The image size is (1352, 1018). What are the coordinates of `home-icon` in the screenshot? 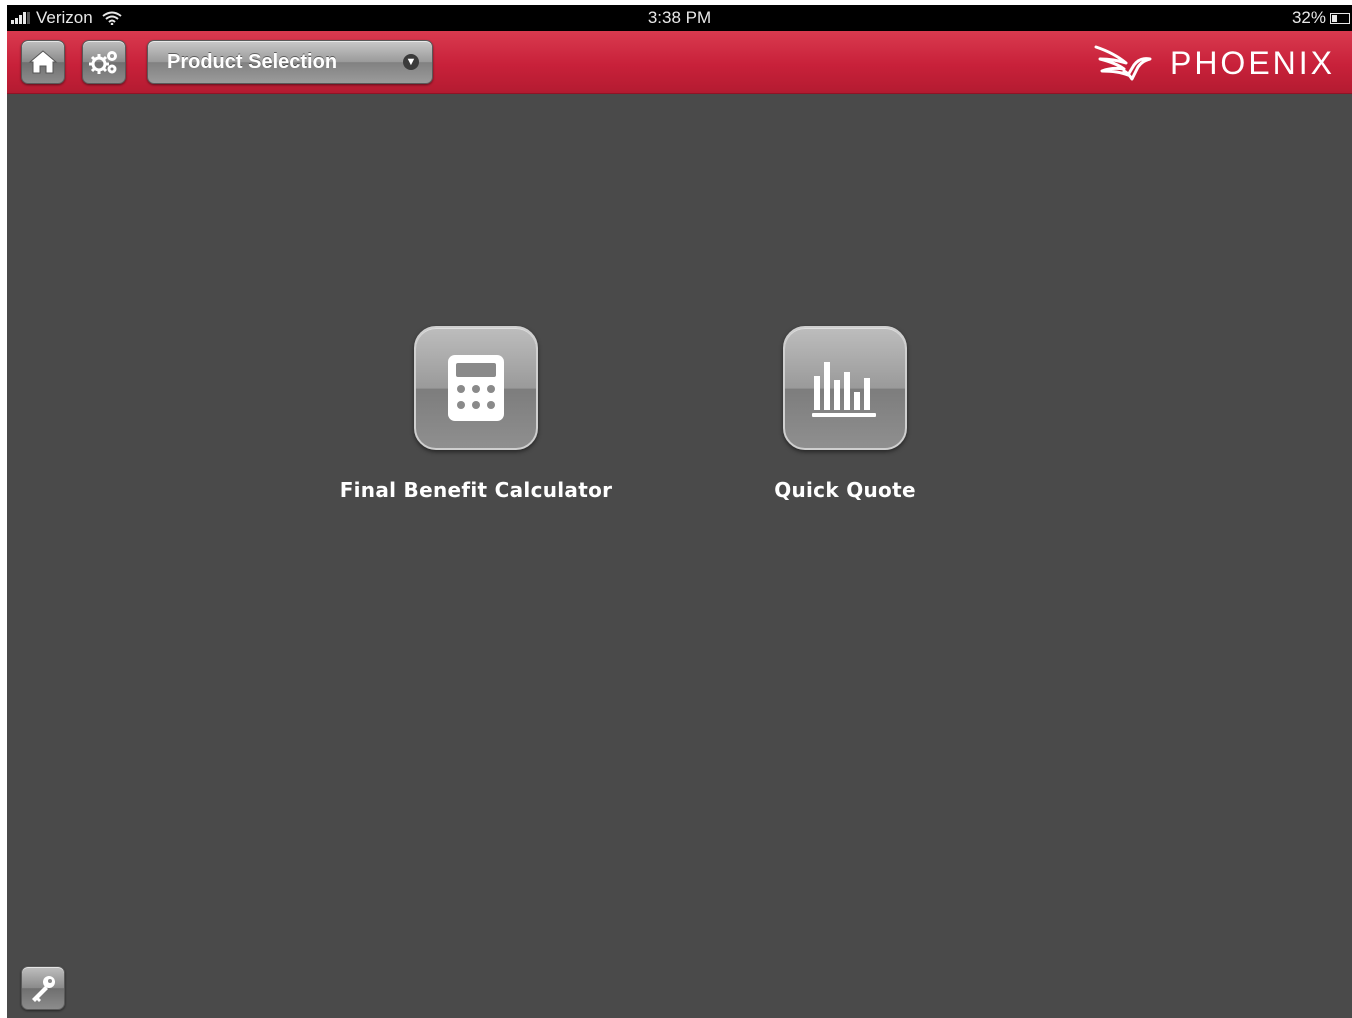 It's located at (43, 62).